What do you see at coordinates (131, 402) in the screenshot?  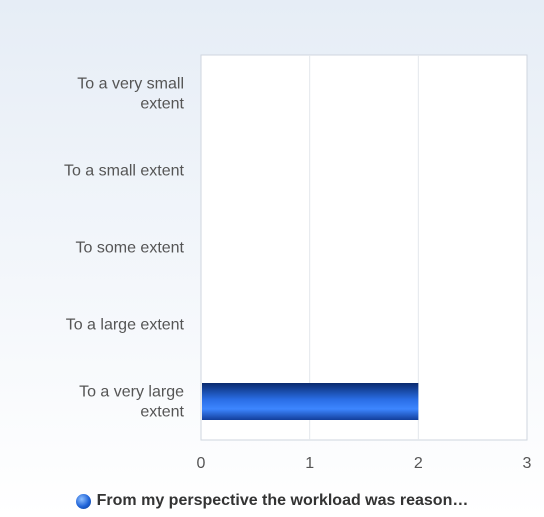 I see `category-label: To a very large extent` at bounding box center [131, 402].